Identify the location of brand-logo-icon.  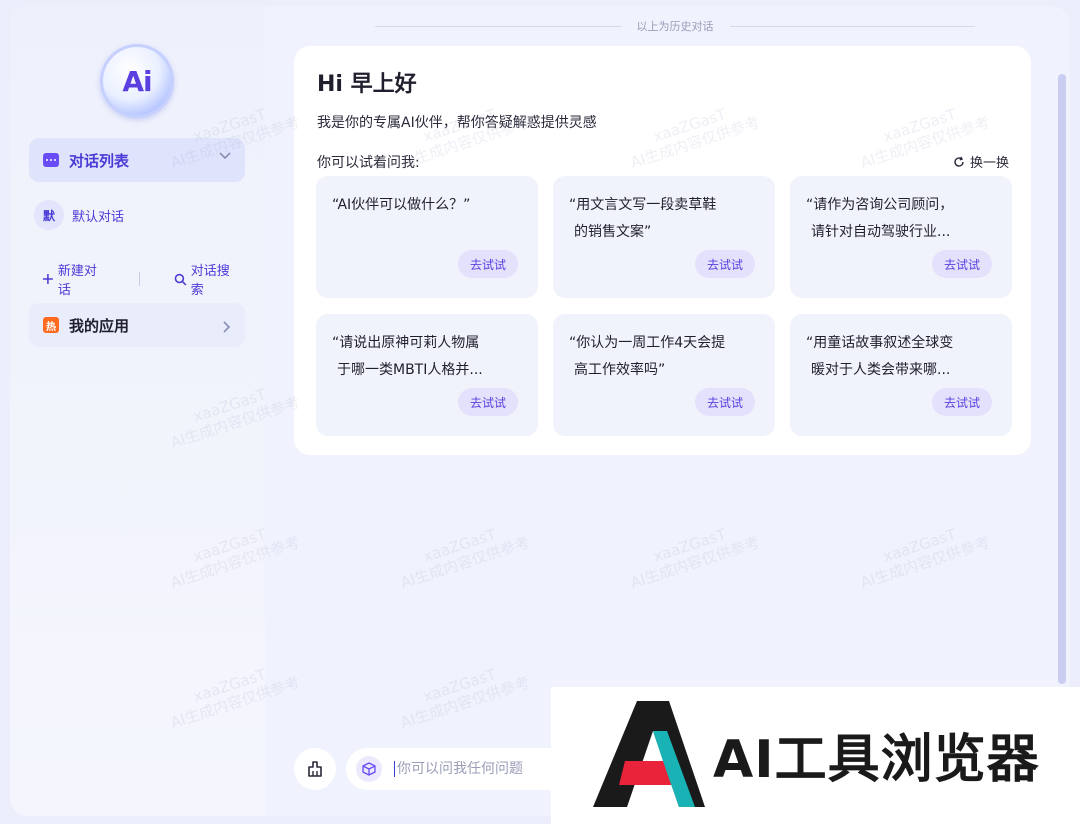
(649, 754).